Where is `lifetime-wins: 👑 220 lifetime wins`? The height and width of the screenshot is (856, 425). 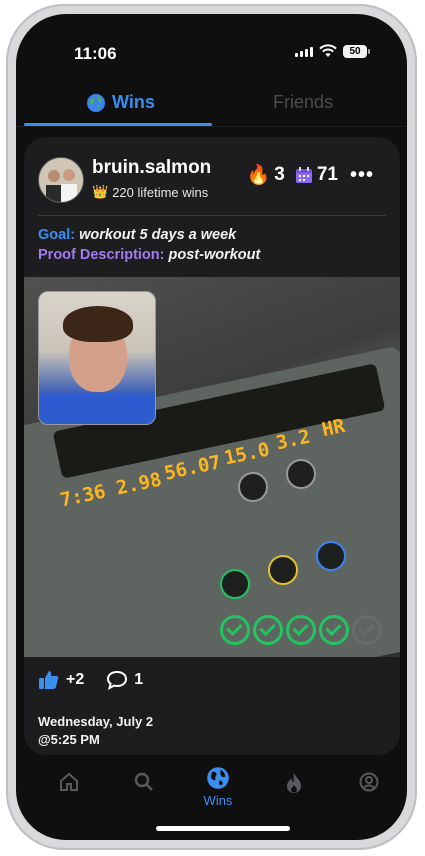
lifetime-wins: 👑 220 lifetime wins is located at coordinates (150, 192).